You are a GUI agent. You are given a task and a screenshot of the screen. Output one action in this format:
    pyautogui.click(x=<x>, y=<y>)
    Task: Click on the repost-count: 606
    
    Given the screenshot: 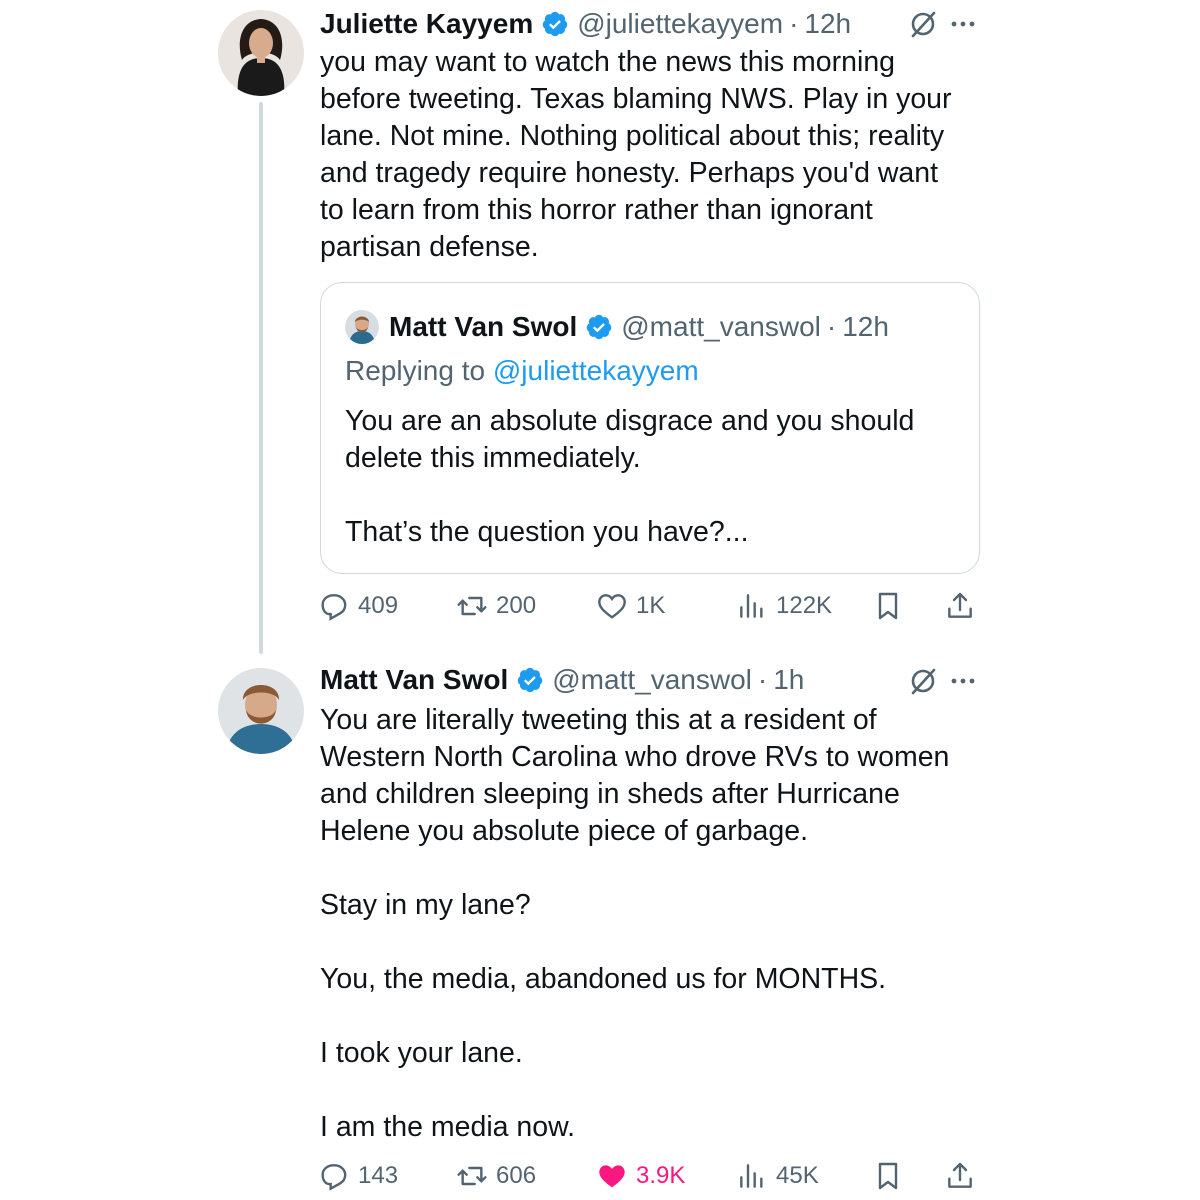 What is the action you would take?
    pyautogui.click(x=516, y=1175)
    